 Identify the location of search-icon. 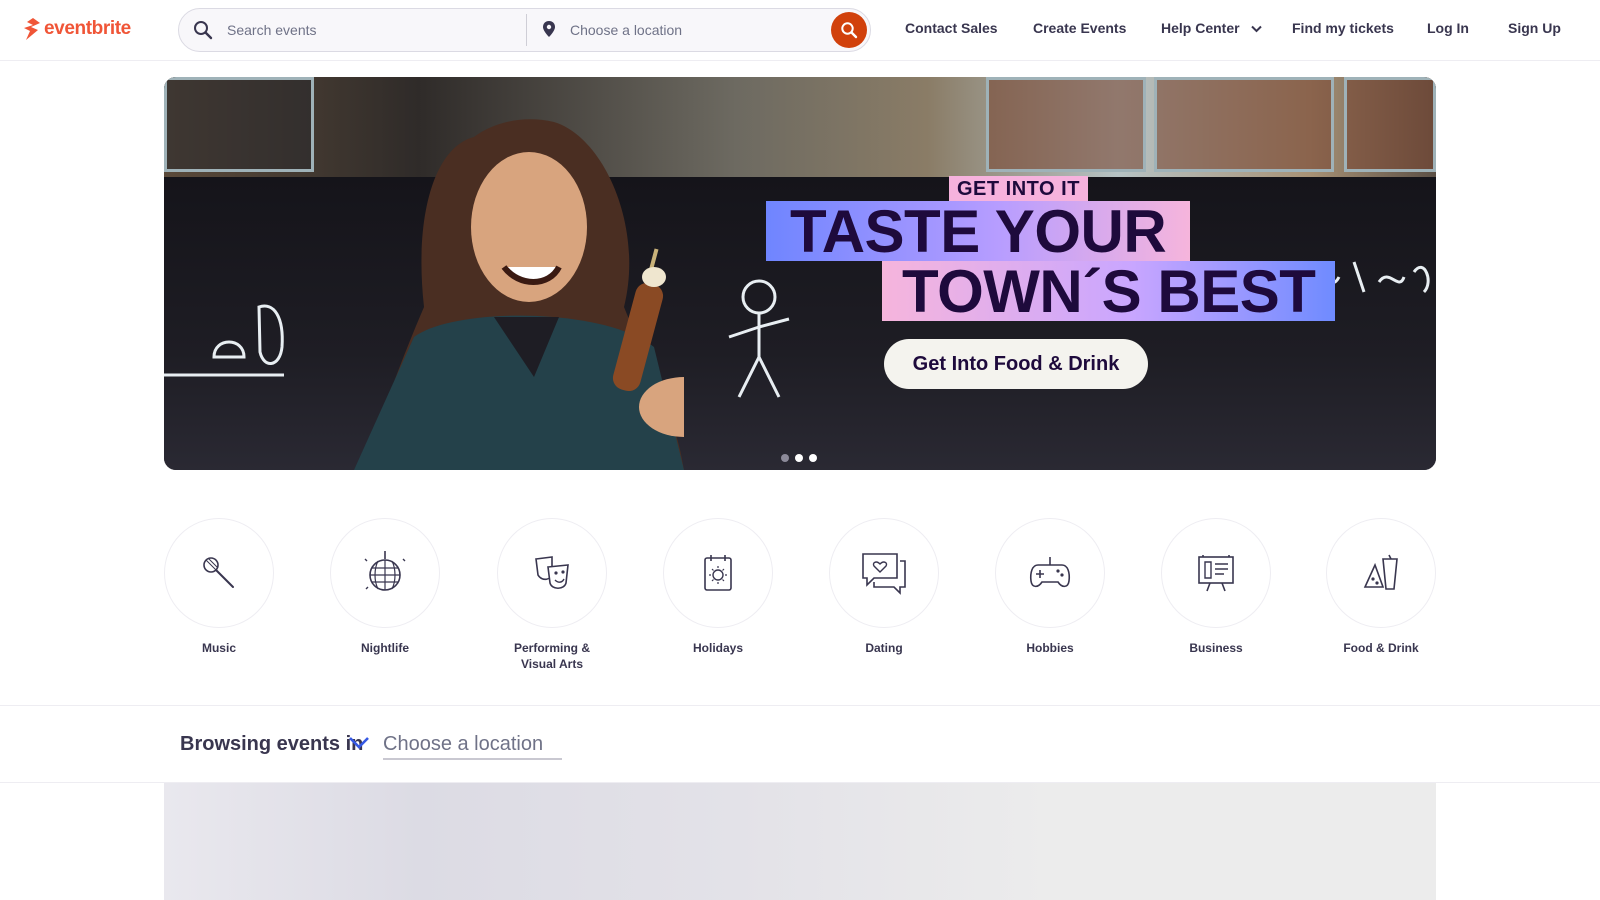
(203, 30).